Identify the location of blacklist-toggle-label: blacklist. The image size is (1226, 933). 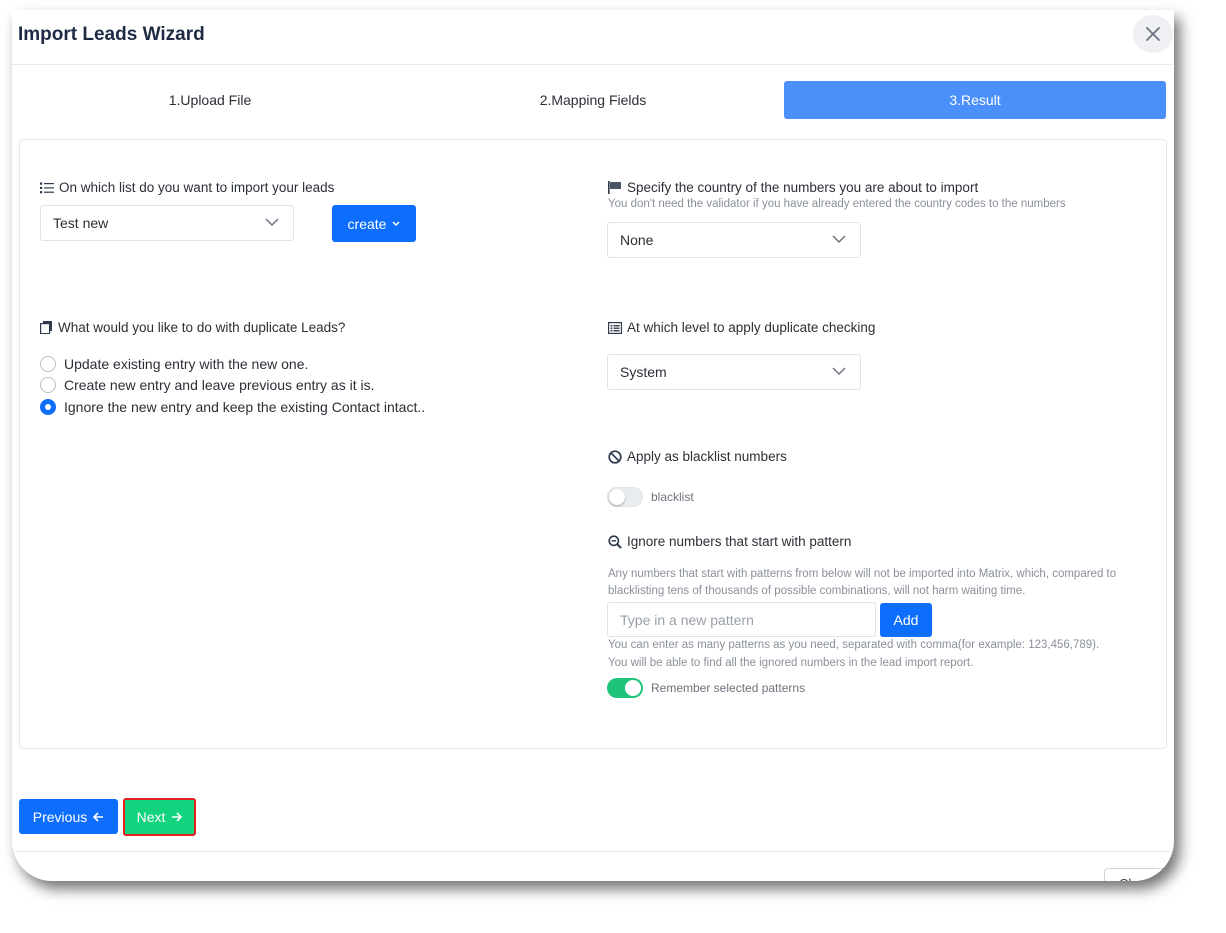
(672, 497).